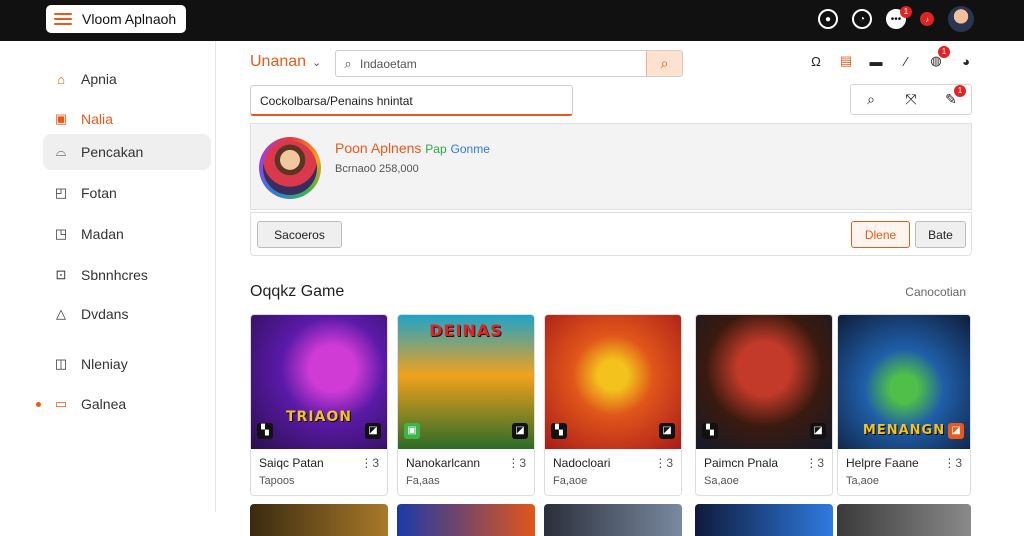  Describe the element at coordinates (277, 481) in the screenshot. I see `game-subtitle: Tapoos` at that location.